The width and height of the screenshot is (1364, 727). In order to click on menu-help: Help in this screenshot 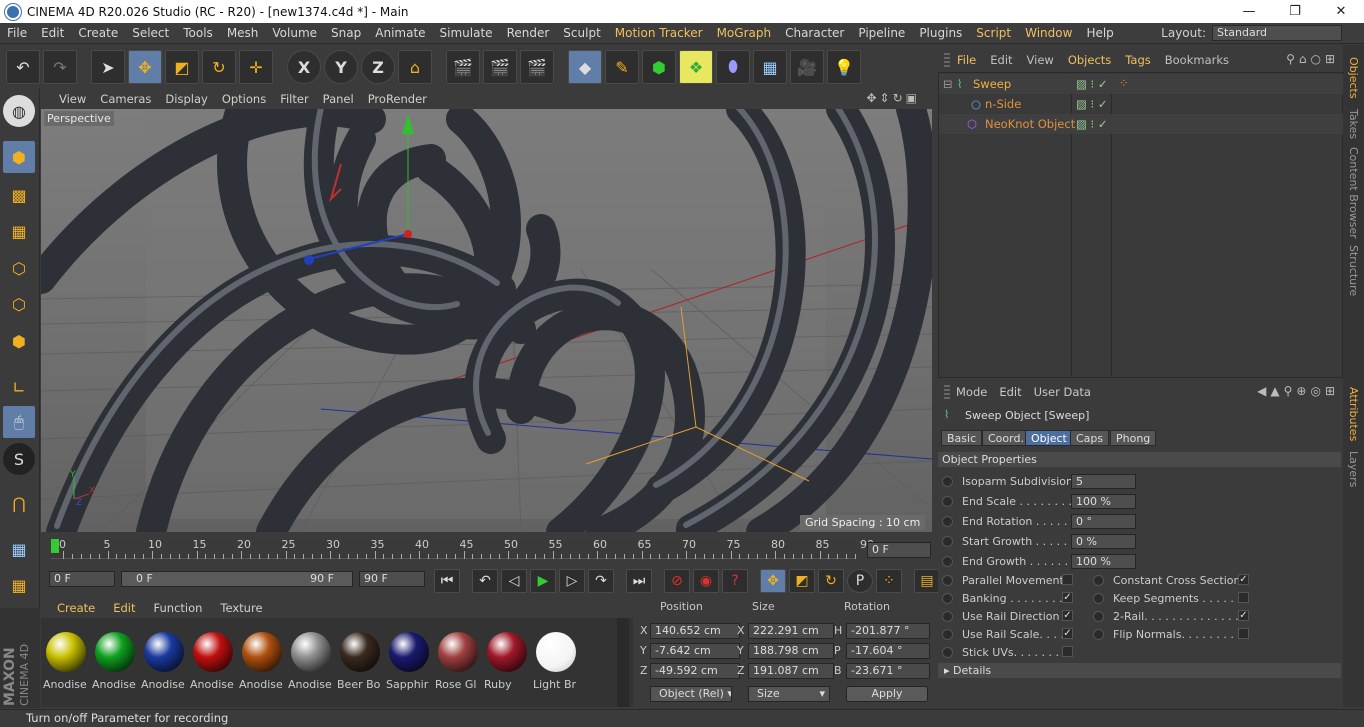, I will do `click(1099, 33)`.